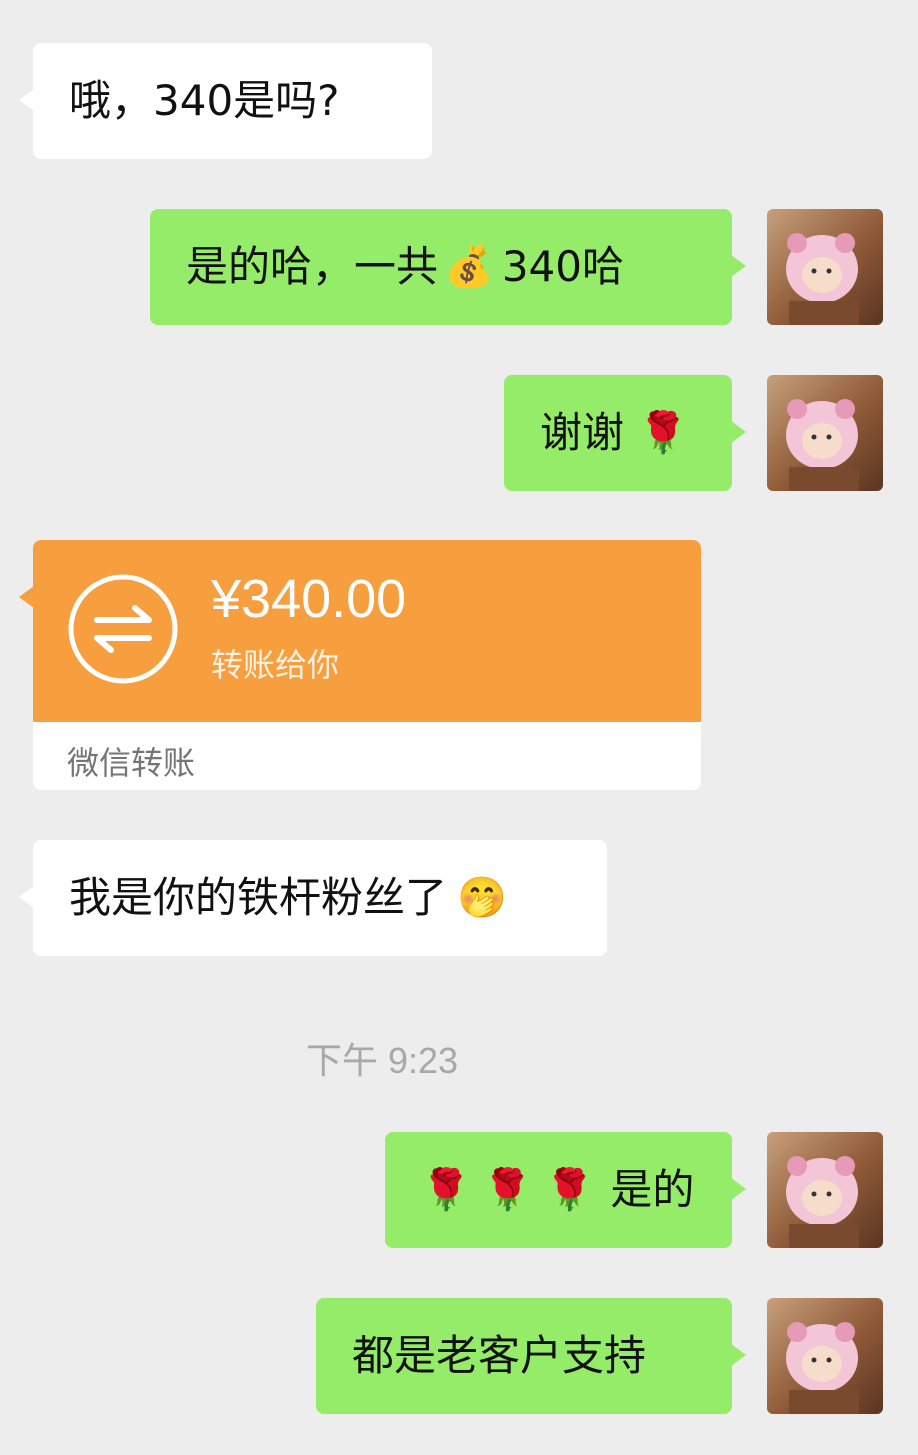  Describe the element at coordinates (499, 1355) in the screenshot. I see `message-text: 都是老客户支持` at that location.